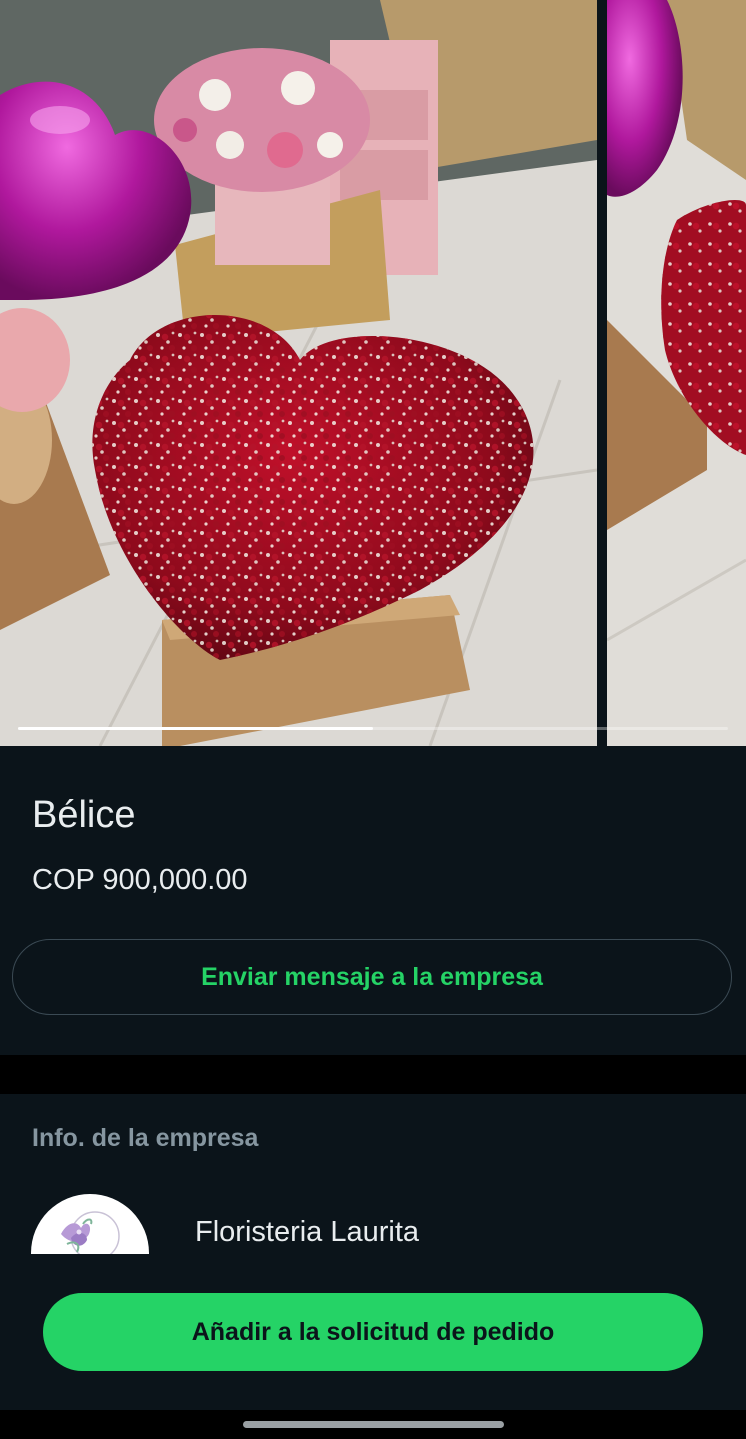 Image resolution: width=746 pixels, height=1439 pixels. I want to click on add-to-order-request-button: Añadir a la solicitud de pedido, so click(373, 1332).